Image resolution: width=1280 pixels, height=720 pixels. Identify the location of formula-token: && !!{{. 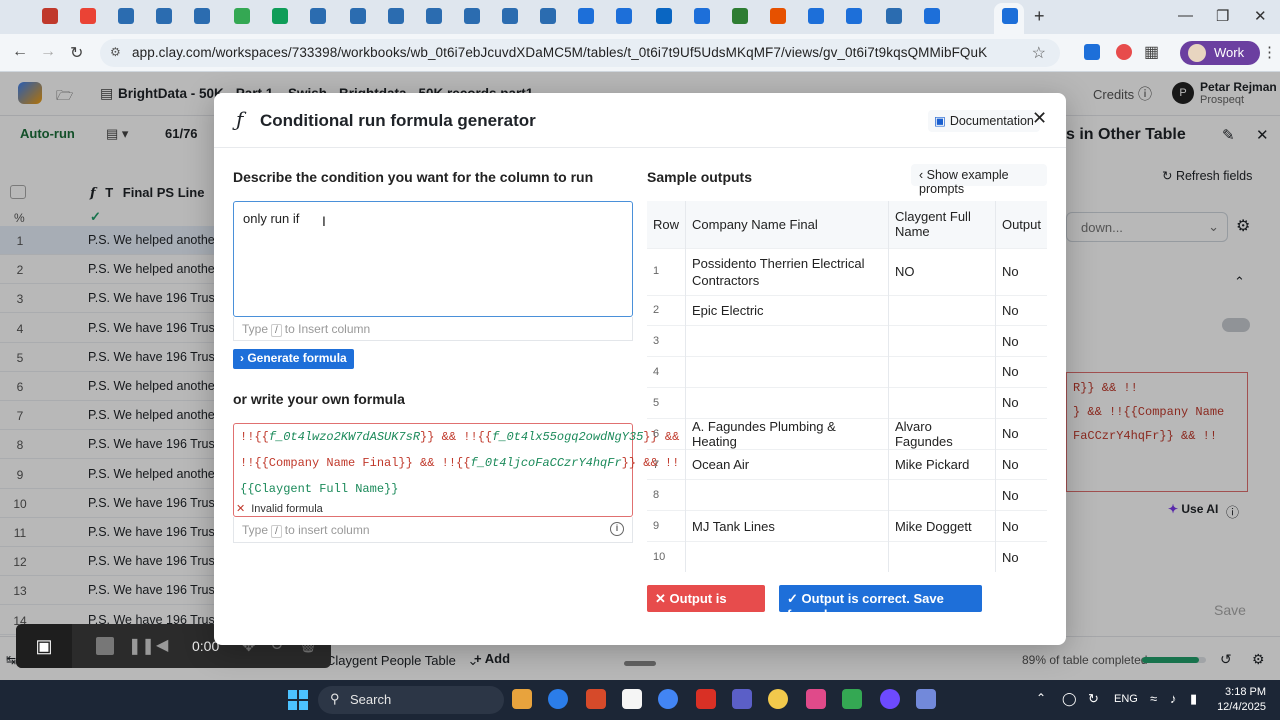
(441, 463).